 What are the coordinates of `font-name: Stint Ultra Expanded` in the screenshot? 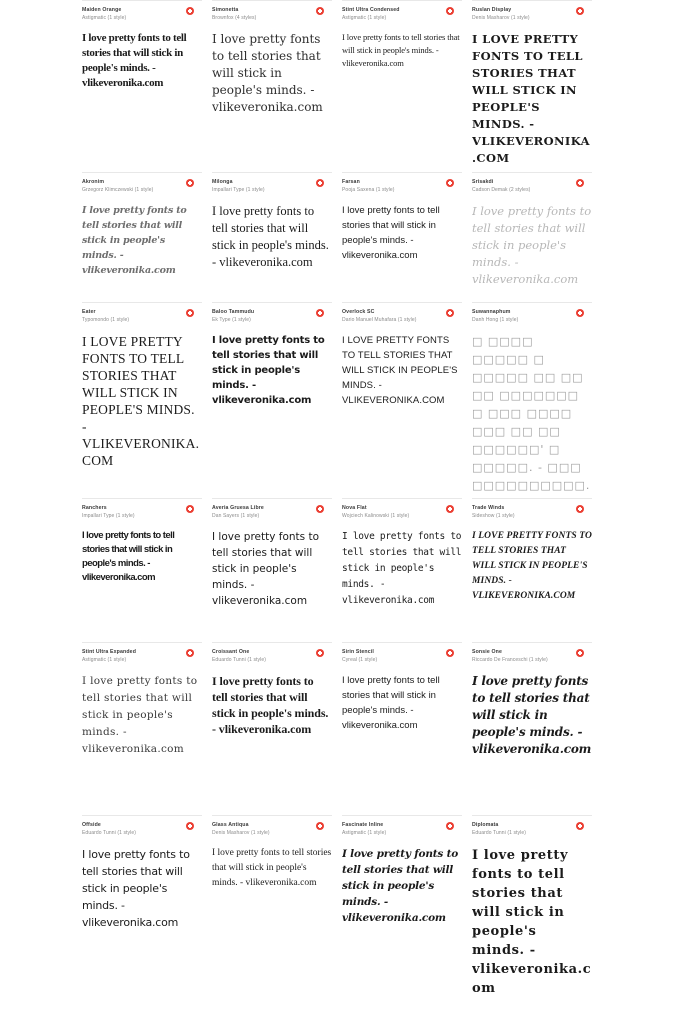 It's located at (109, 652).